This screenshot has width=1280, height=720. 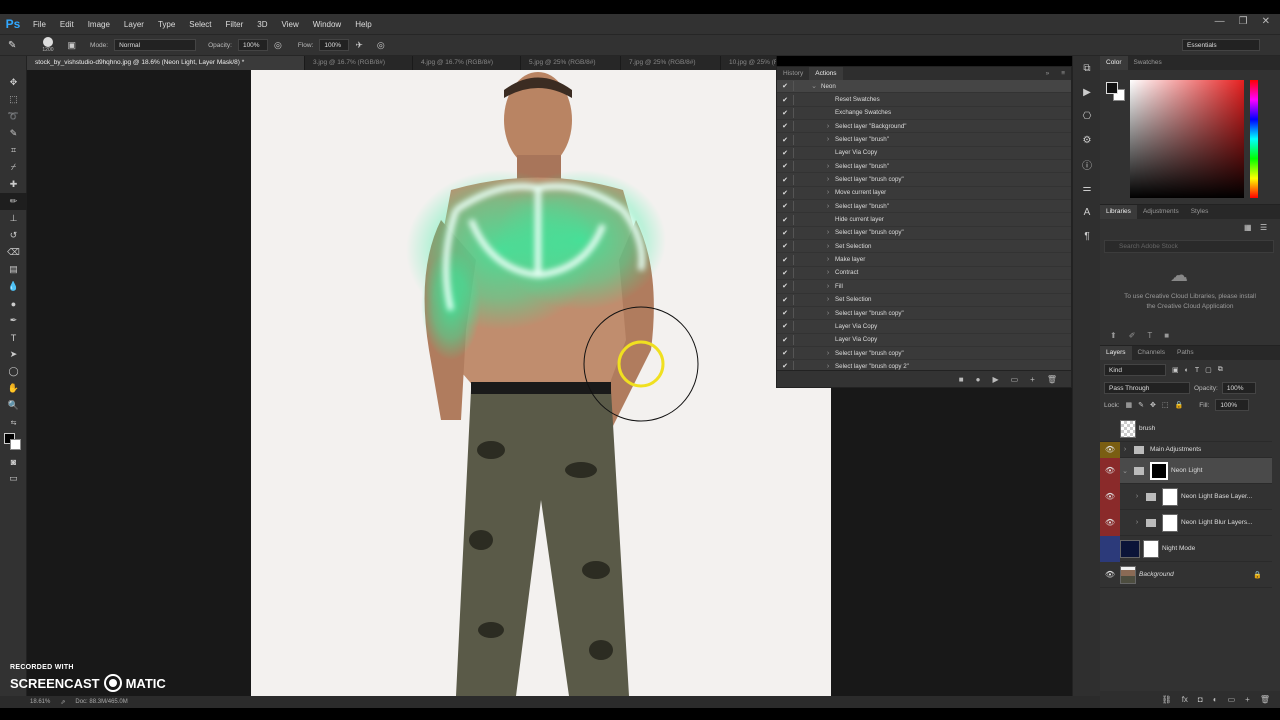 I want to click on tab-channels: Channels, so click(x=1151, y=353).